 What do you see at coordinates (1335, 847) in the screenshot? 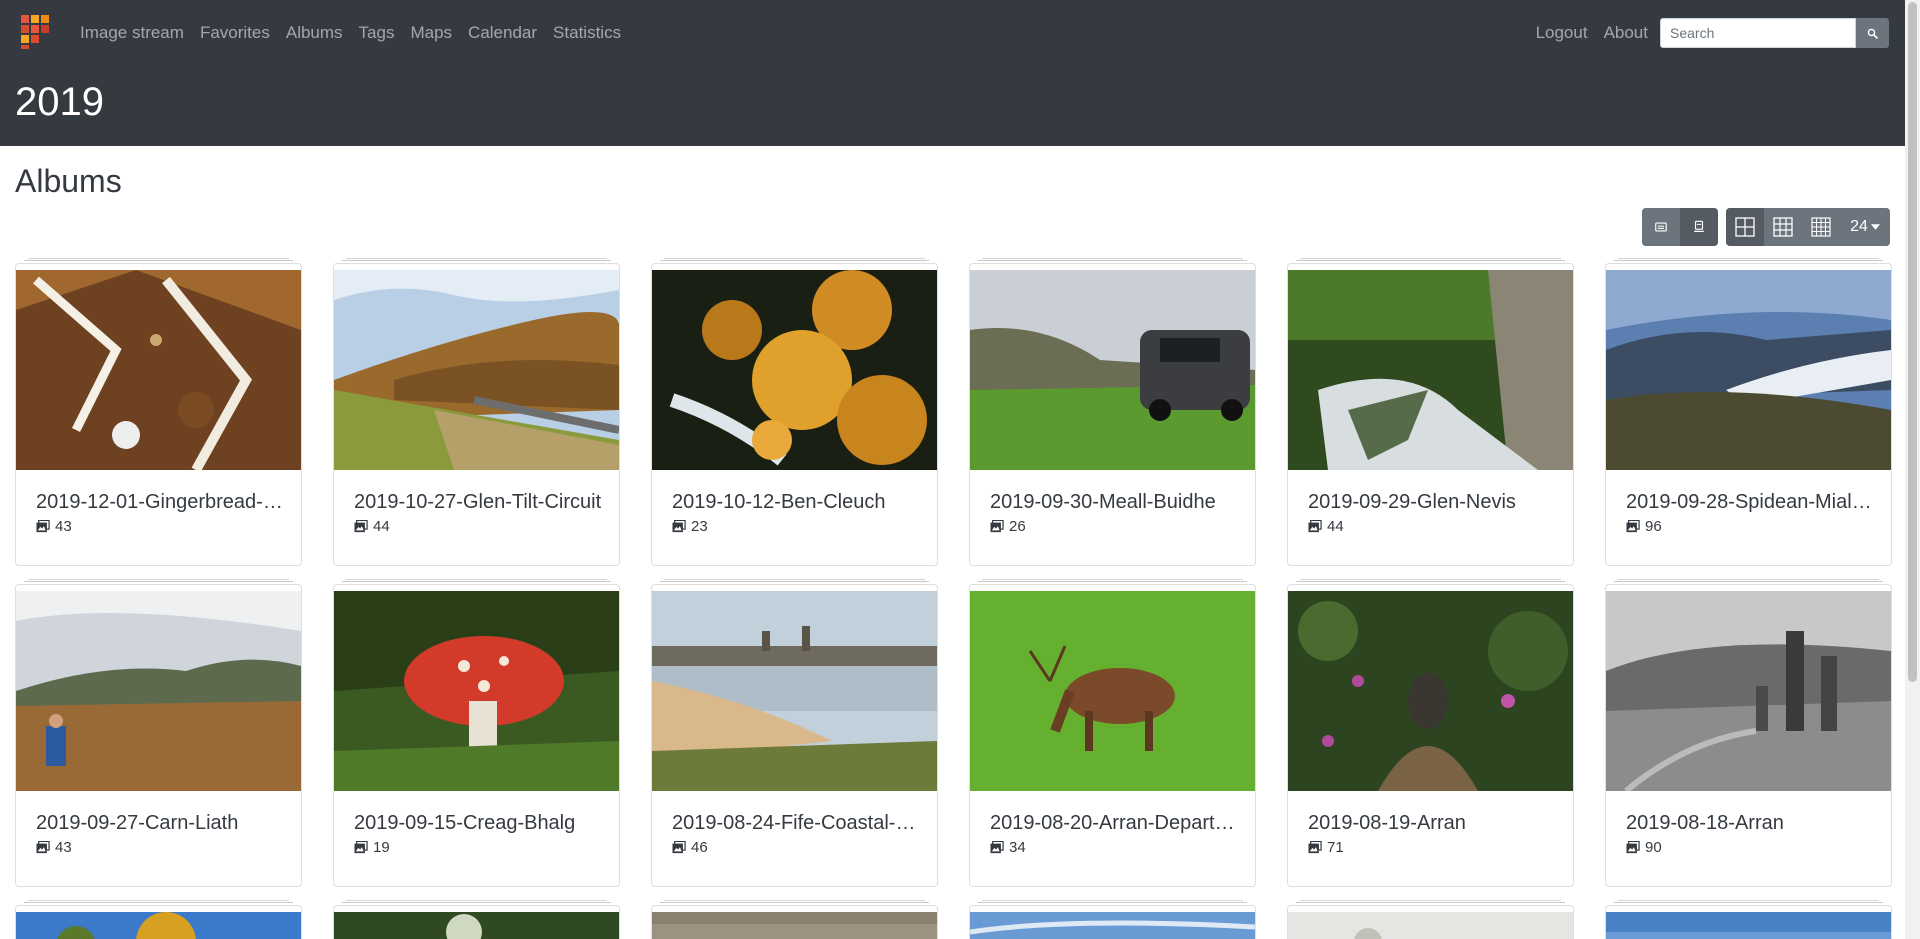
I see `album-photo-count: 71` at bounding box center [1335, 847].